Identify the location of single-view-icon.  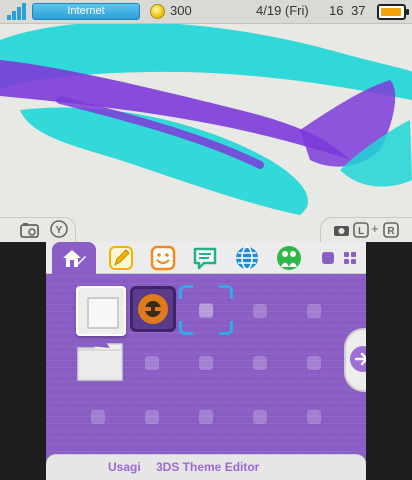
(328, 258).